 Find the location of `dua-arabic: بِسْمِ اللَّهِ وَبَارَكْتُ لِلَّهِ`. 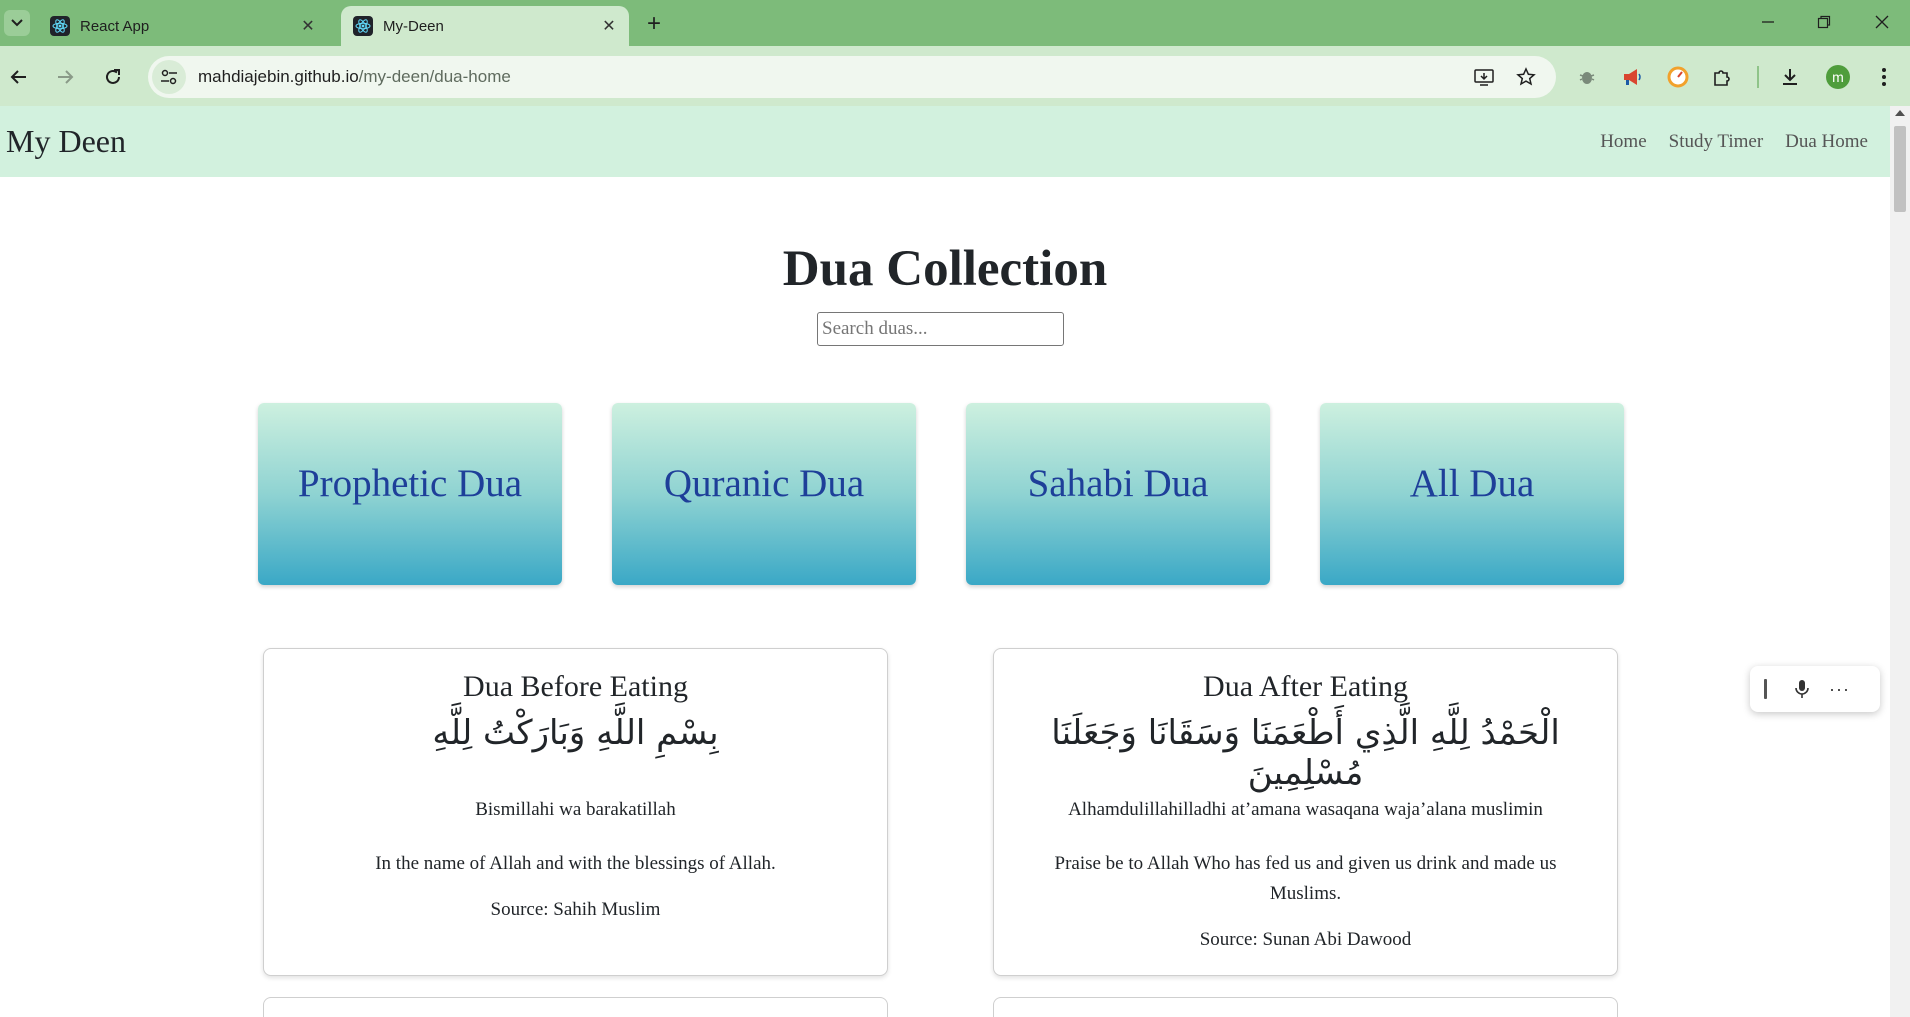

dua-arabic: بِسْمِ اللَّهِ وَبَارَكْتُ لِلَّهِ is located at coordinates (575, 733).